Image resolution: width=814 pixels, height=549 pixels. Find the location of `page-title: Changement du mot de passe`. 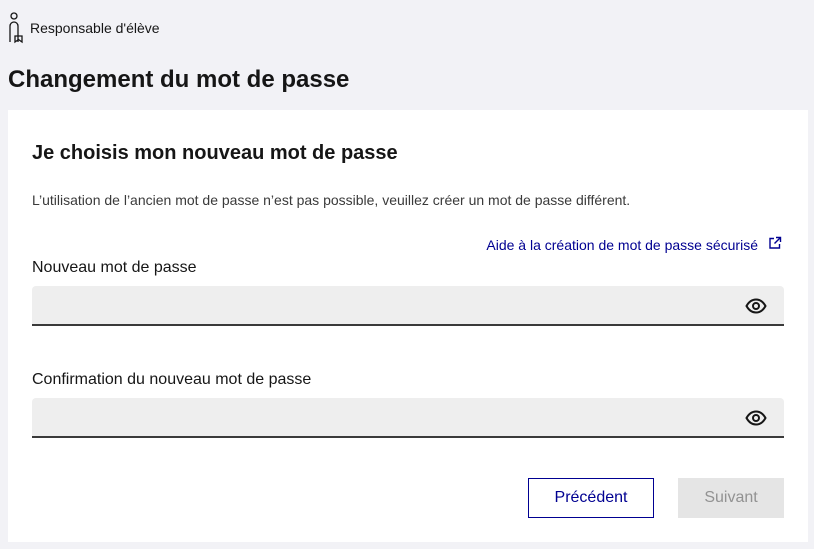

page-title: Changement du mot de passe is located at coordinates (179, 79).